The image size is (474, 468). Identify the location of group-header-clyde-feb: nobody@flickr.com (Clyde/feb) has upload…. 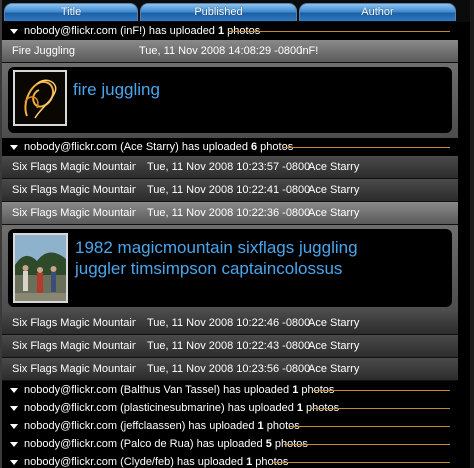
(230, 460).